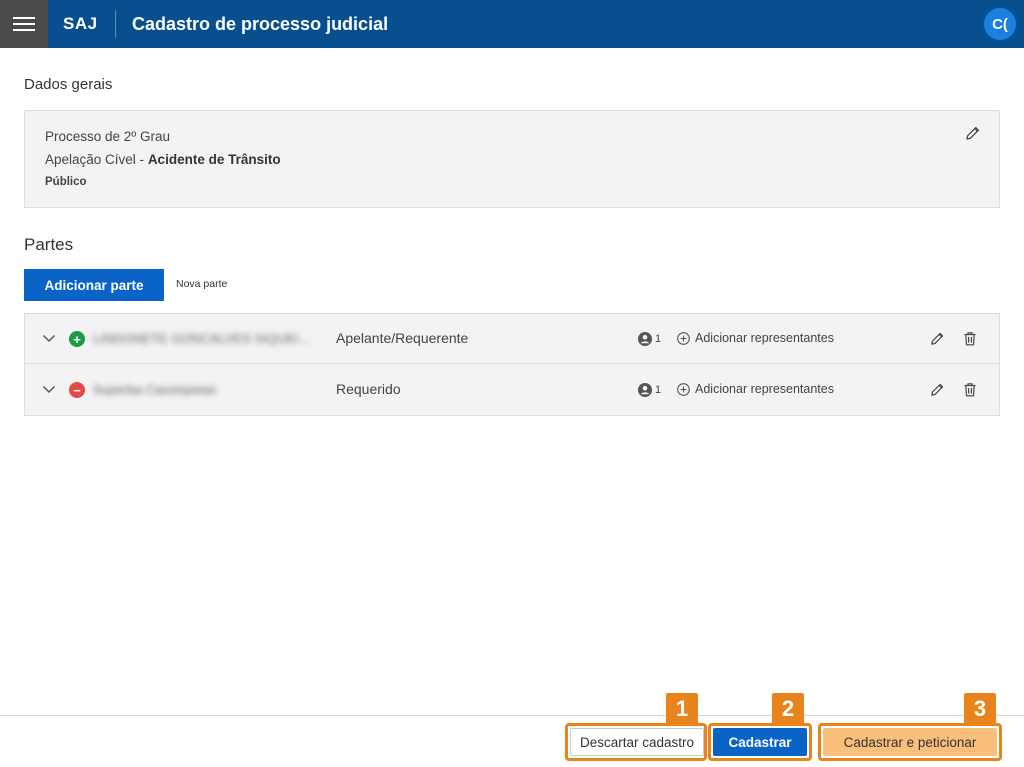  What do you see at coordinates (512, 24) in the screenshot?
I see `top-bar: SAJ Cadastro de processo judicial C(` at bounding box center [512, 24].